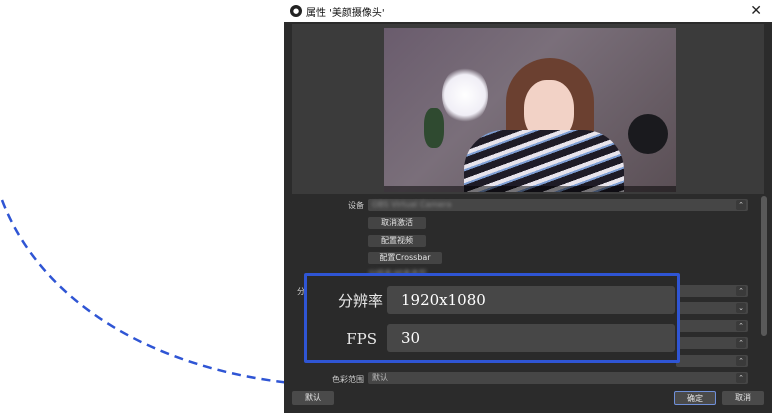  I want to click on title-bar: ● 属性 '美颜摄像头' ✕, so click(528, 11).